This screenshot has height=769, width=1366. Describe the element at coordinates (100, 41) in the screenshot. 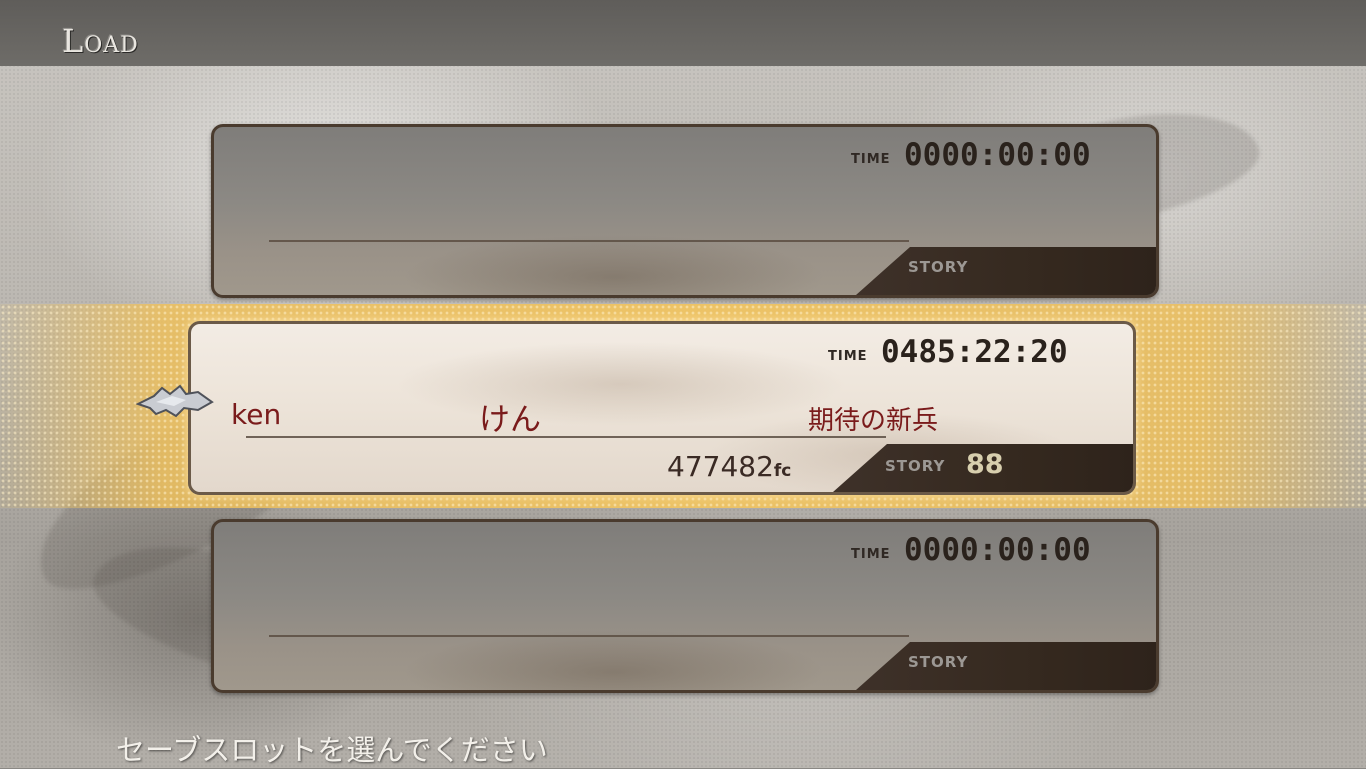

I see `page-title: Load` at that location.